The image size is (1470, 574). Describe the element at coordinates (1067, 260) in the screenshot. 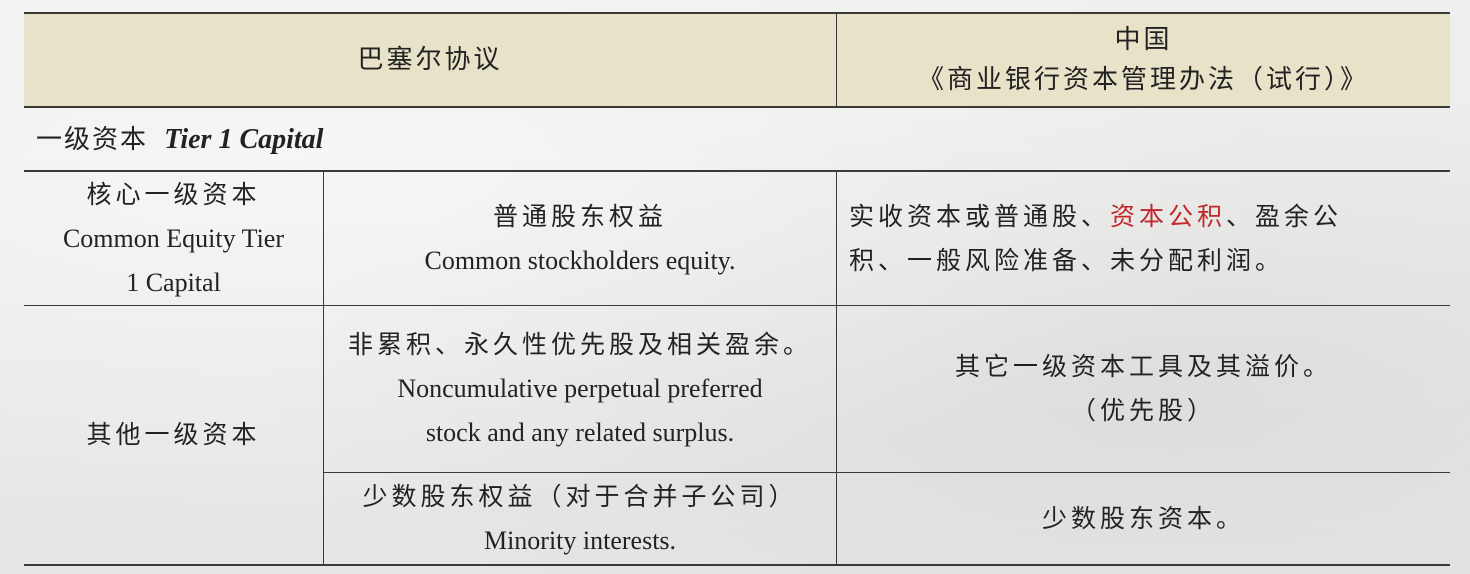

I see `row1-china-line2: 积、一般风险准备、未分配利润。` at that location.